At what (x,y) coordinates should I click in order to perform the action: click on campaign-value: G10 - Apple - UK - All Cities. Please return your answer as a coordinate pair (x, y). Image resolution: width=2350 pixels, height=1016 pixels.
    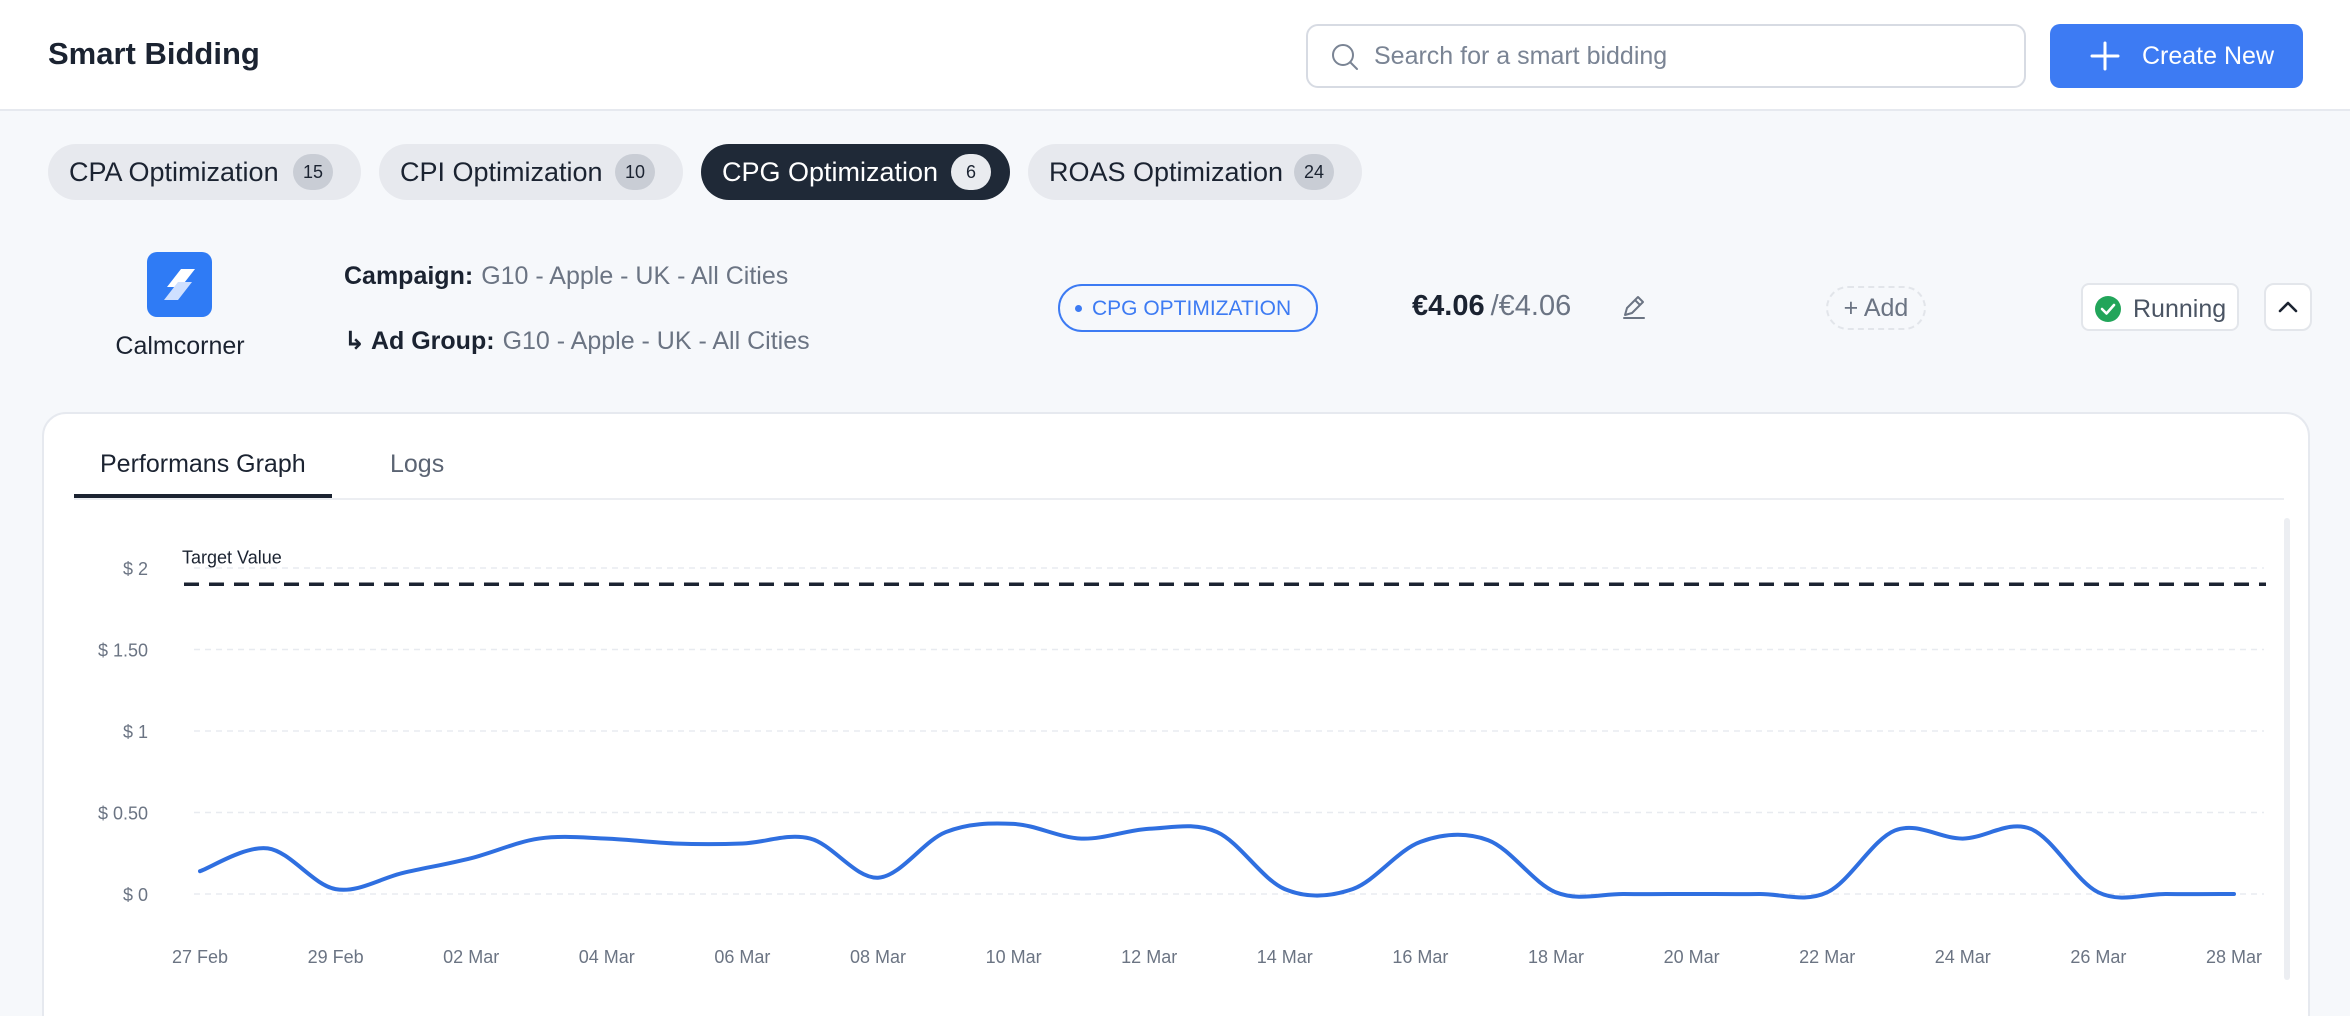
    Looking at the image, I should click on (635, 276).